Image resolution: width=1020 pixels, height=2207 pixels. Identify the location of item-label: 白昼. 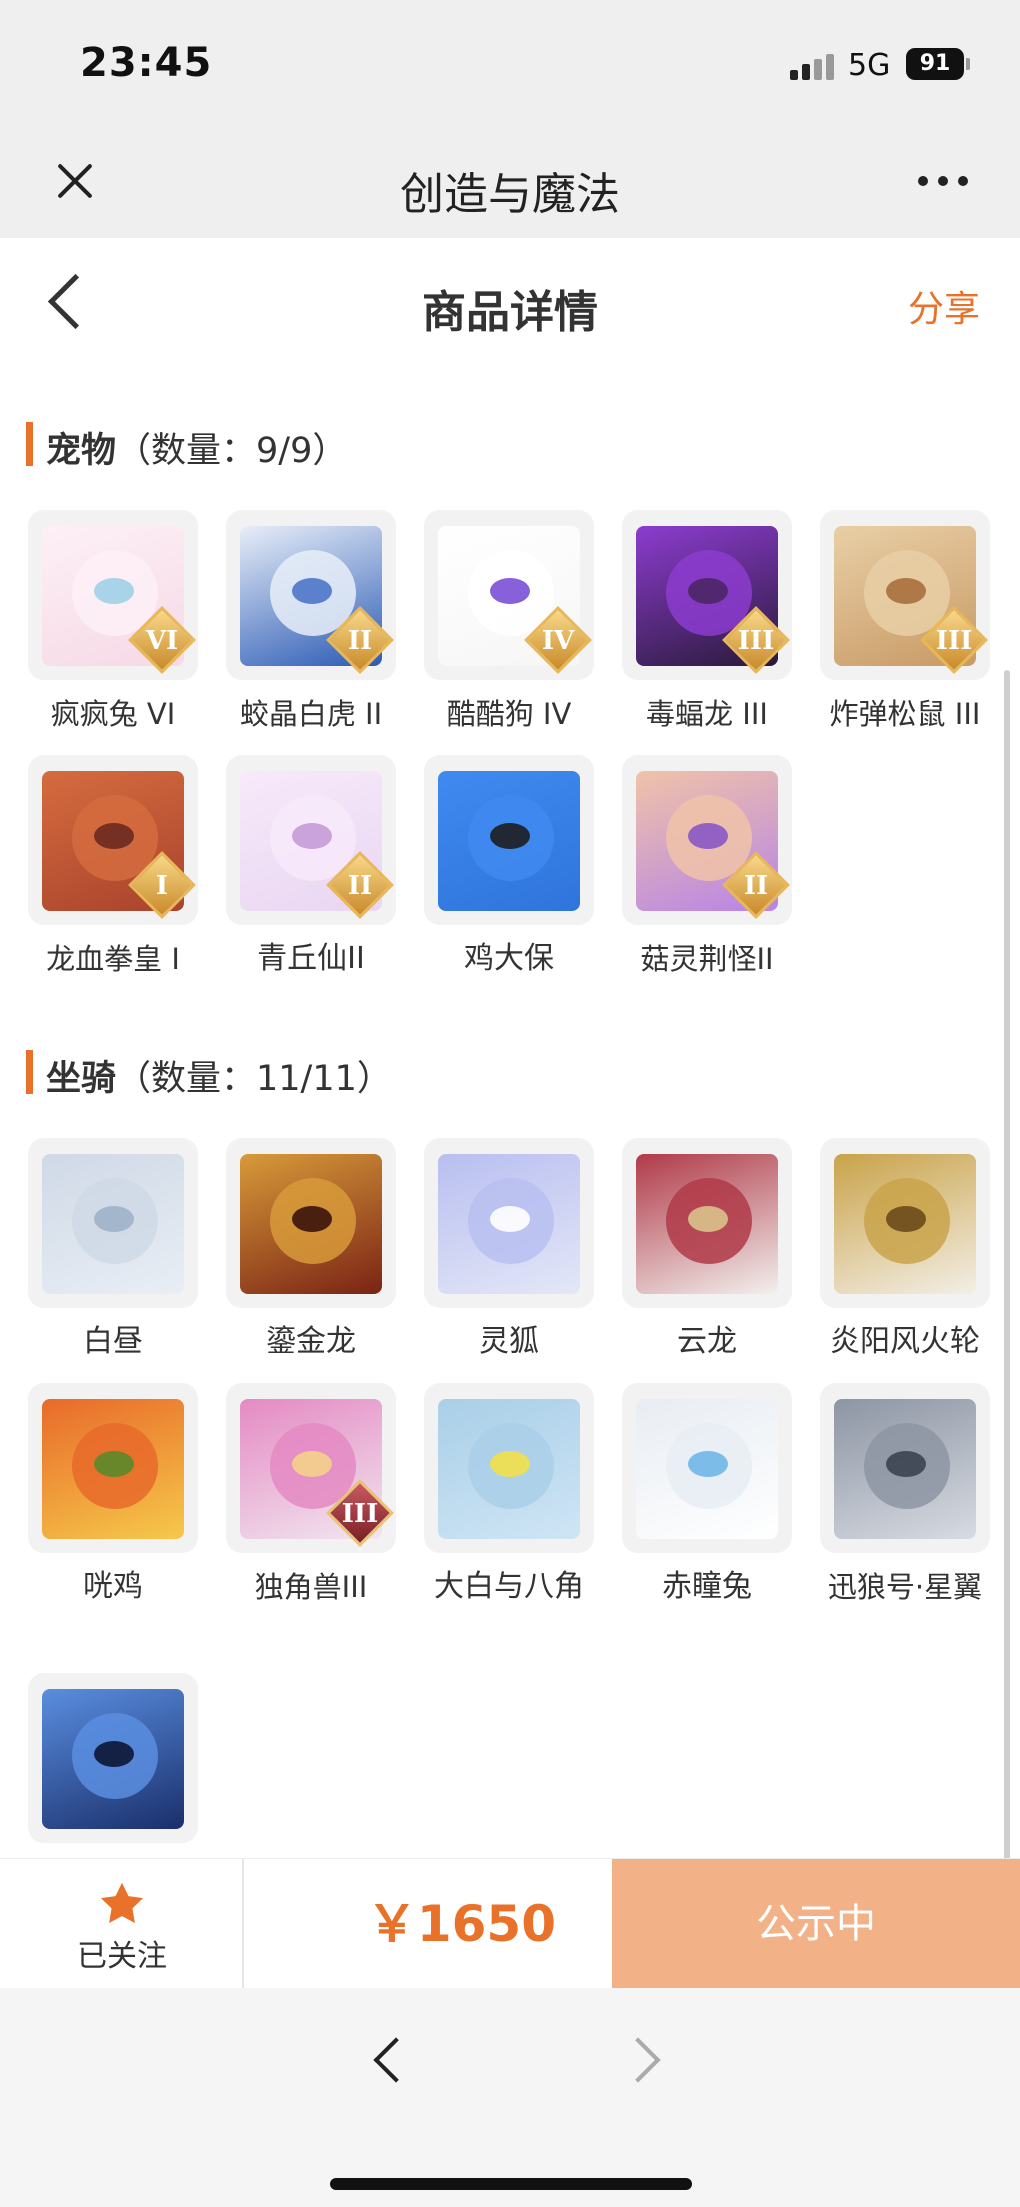
(113, 1341).